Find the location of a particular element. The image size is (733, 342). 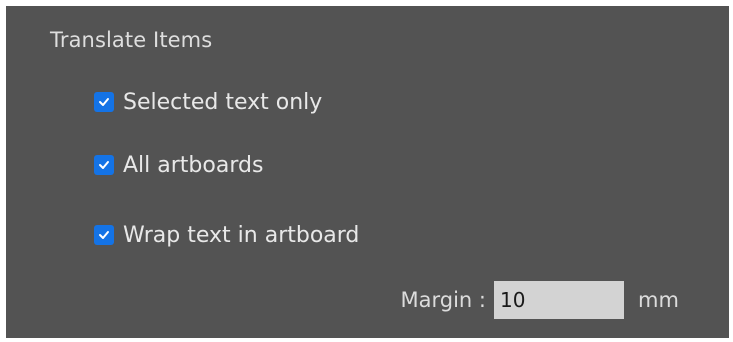

all-artboards-label: All artboards is located at coordinates (193, 165).